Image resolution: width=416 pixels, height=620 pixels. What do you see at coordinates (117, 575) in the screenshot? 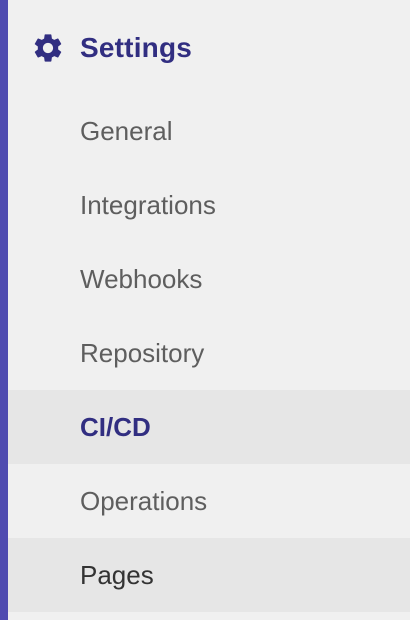
I see `sidebar-item-label: Pages` at bounding box center [117, 575].